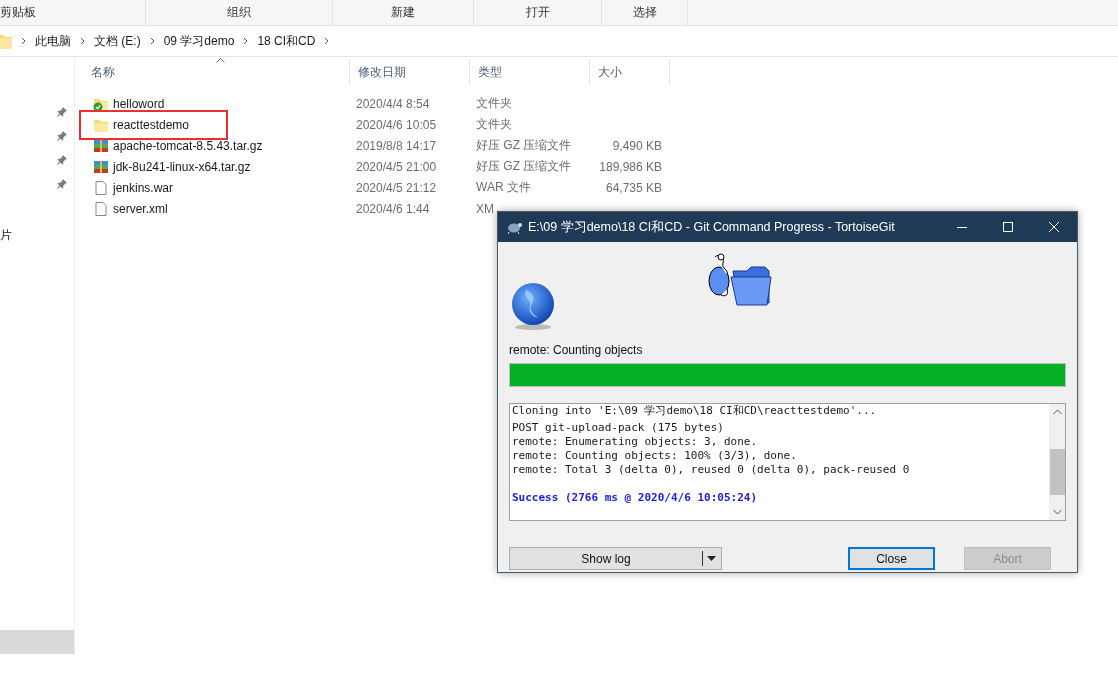 The height and width of the screenshot is (679, 1118). Describe the element at coordinates (711, 558) in the screenshot. I see `caret-icon` at that location.